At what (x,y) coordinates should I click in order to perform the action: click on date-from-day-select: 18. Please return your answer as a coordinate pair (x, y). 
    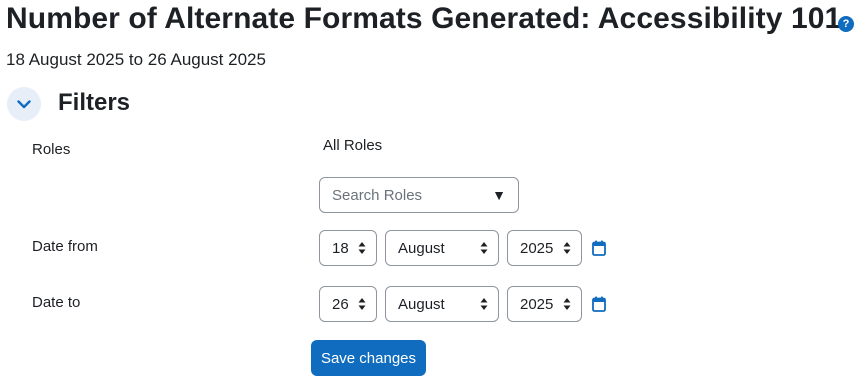
    Looking at the image, I should click on (348, 248).